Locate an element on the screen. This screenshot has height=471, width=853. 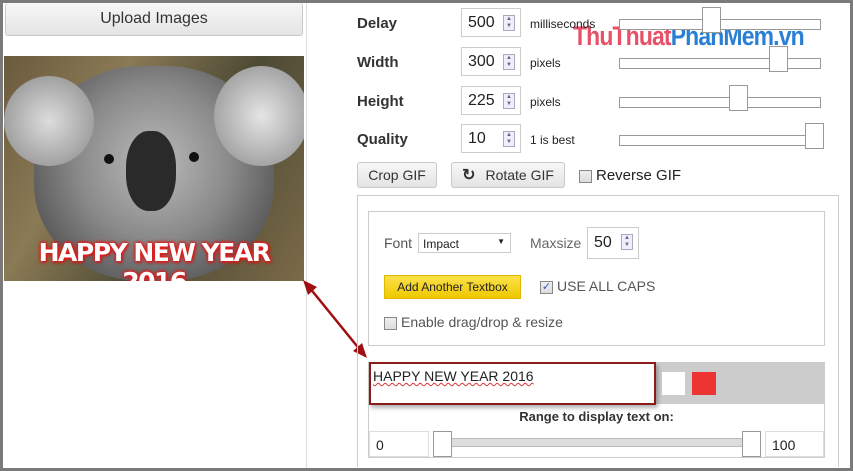
range-start-thumb is located at coordinates (442, 444).